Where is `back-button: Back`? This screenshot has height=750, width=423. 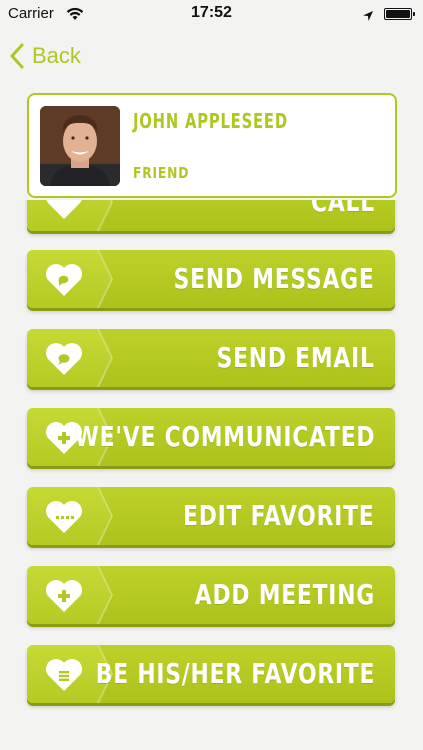
back-button: Back is located at coordinates (45, 56).